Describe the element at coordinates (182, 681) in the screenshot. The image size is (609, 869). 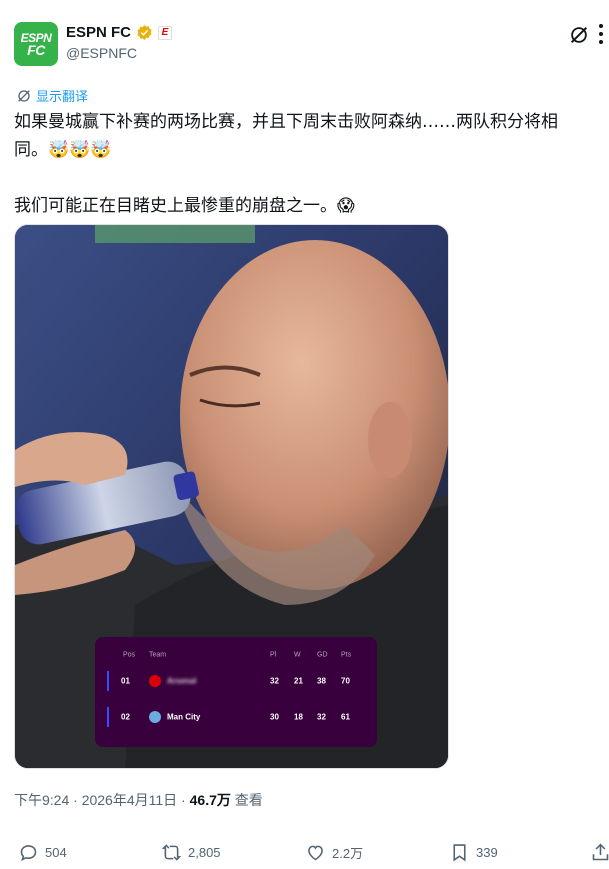
I see `row-team: Arsenal` at that location.